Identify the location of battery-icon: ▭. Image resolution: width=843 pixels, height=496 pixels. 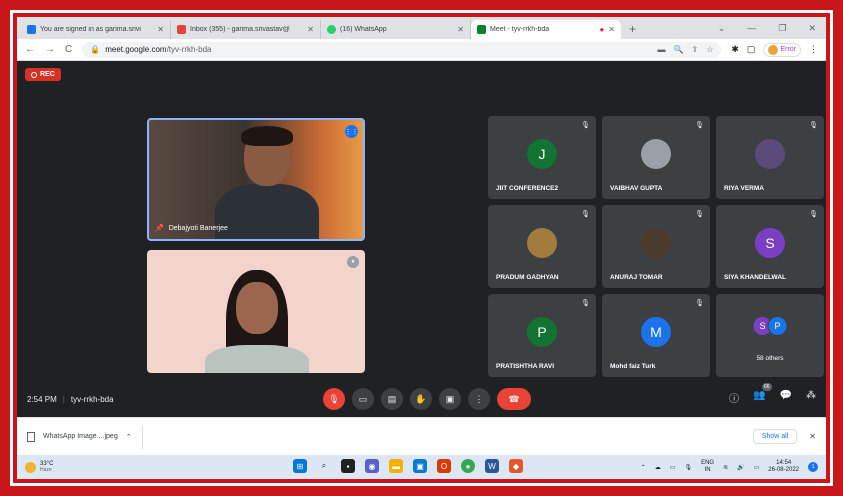
(757, 467).